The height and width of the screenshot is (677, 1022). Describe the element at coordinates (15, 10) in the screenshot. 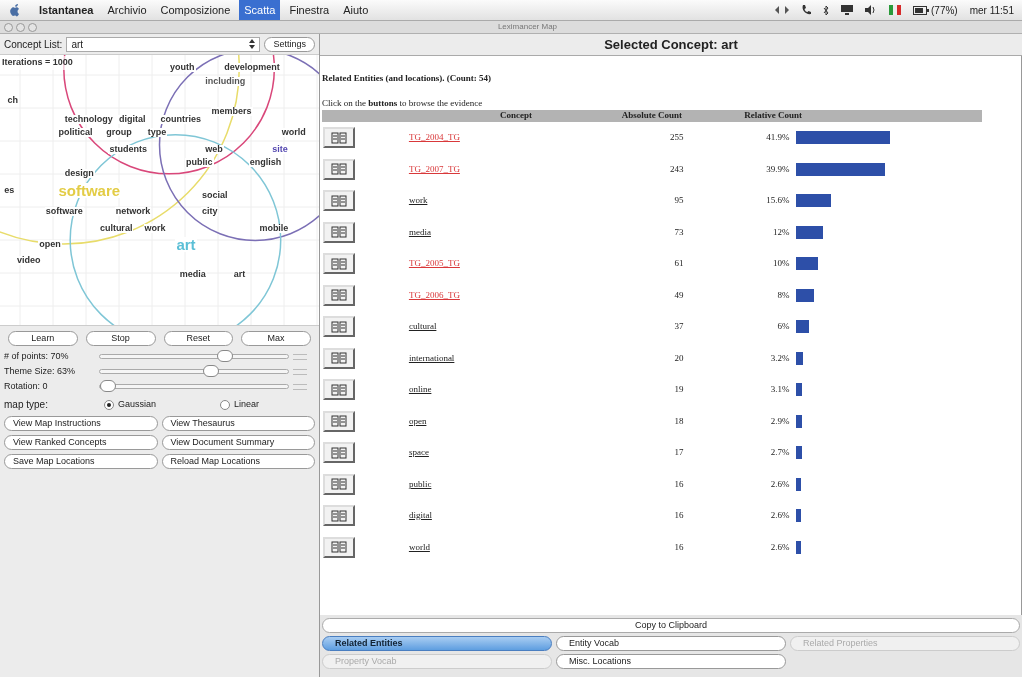

I see `apple-icon` at that location.